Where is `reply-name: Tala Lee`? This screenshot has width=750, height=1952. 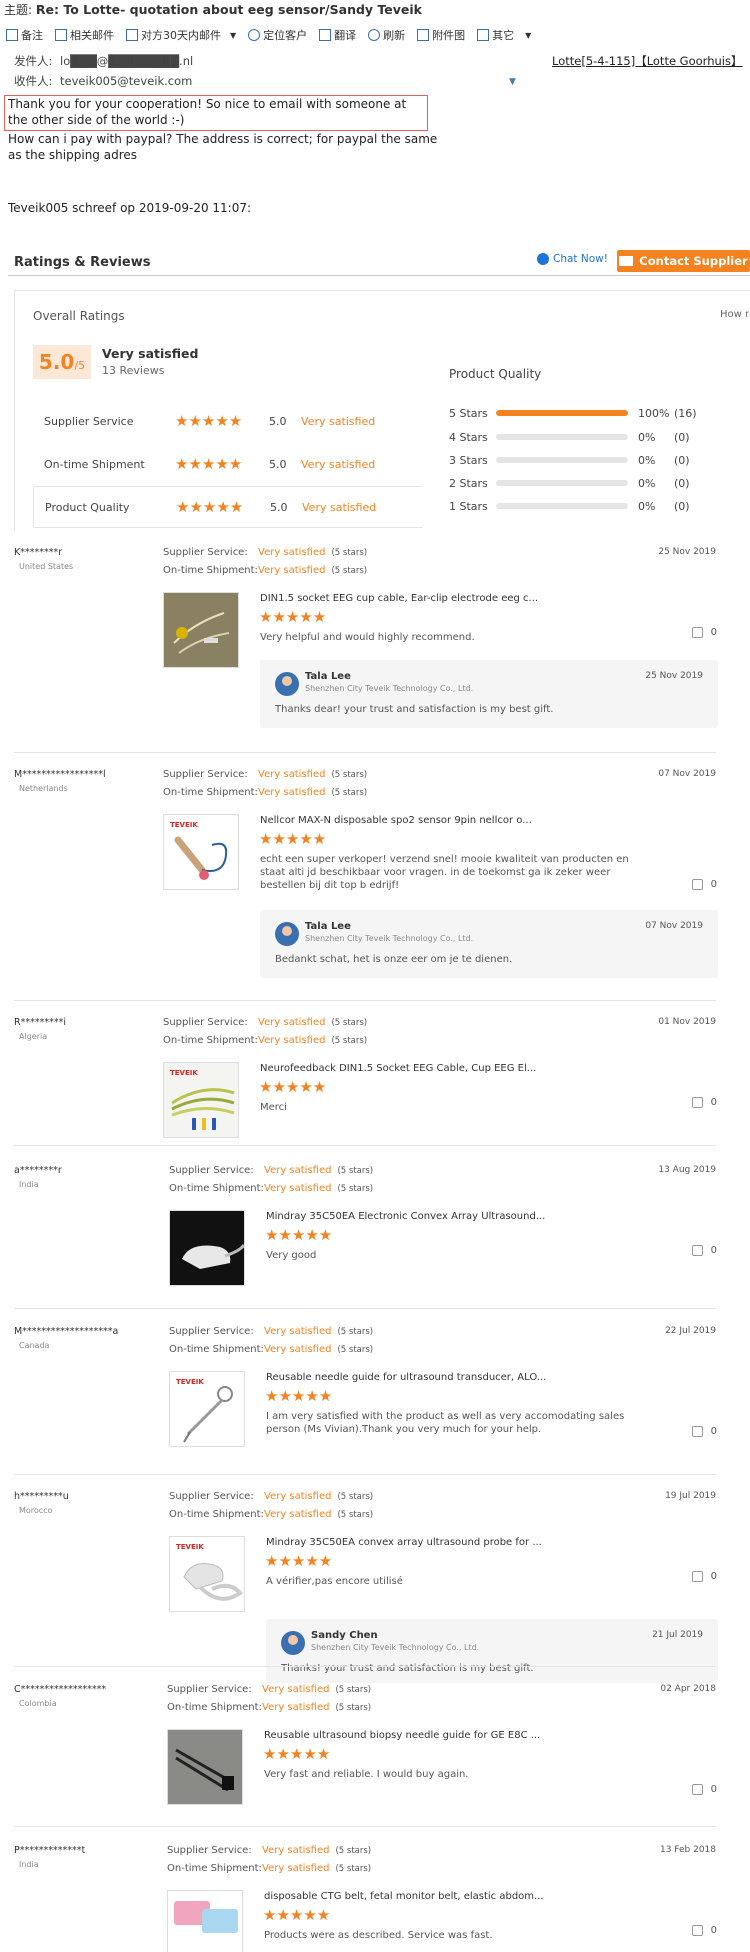
reply-name: Tala Lee is located at coordinates (328, 926).